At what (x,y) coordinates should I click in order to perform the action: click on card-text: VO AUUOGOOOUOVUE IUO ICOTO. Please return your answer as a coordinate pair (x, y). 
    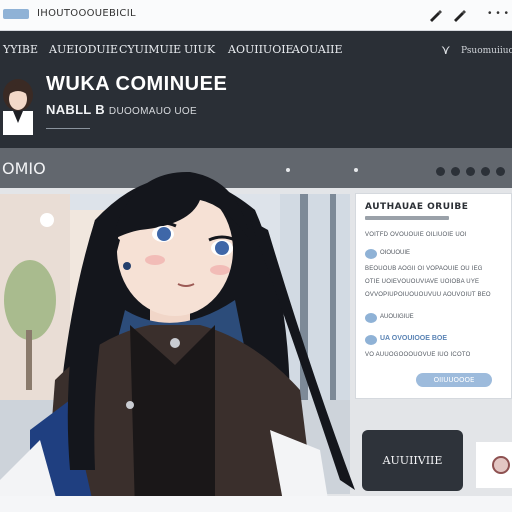
    Looking at the image, I should click on (418, 355).